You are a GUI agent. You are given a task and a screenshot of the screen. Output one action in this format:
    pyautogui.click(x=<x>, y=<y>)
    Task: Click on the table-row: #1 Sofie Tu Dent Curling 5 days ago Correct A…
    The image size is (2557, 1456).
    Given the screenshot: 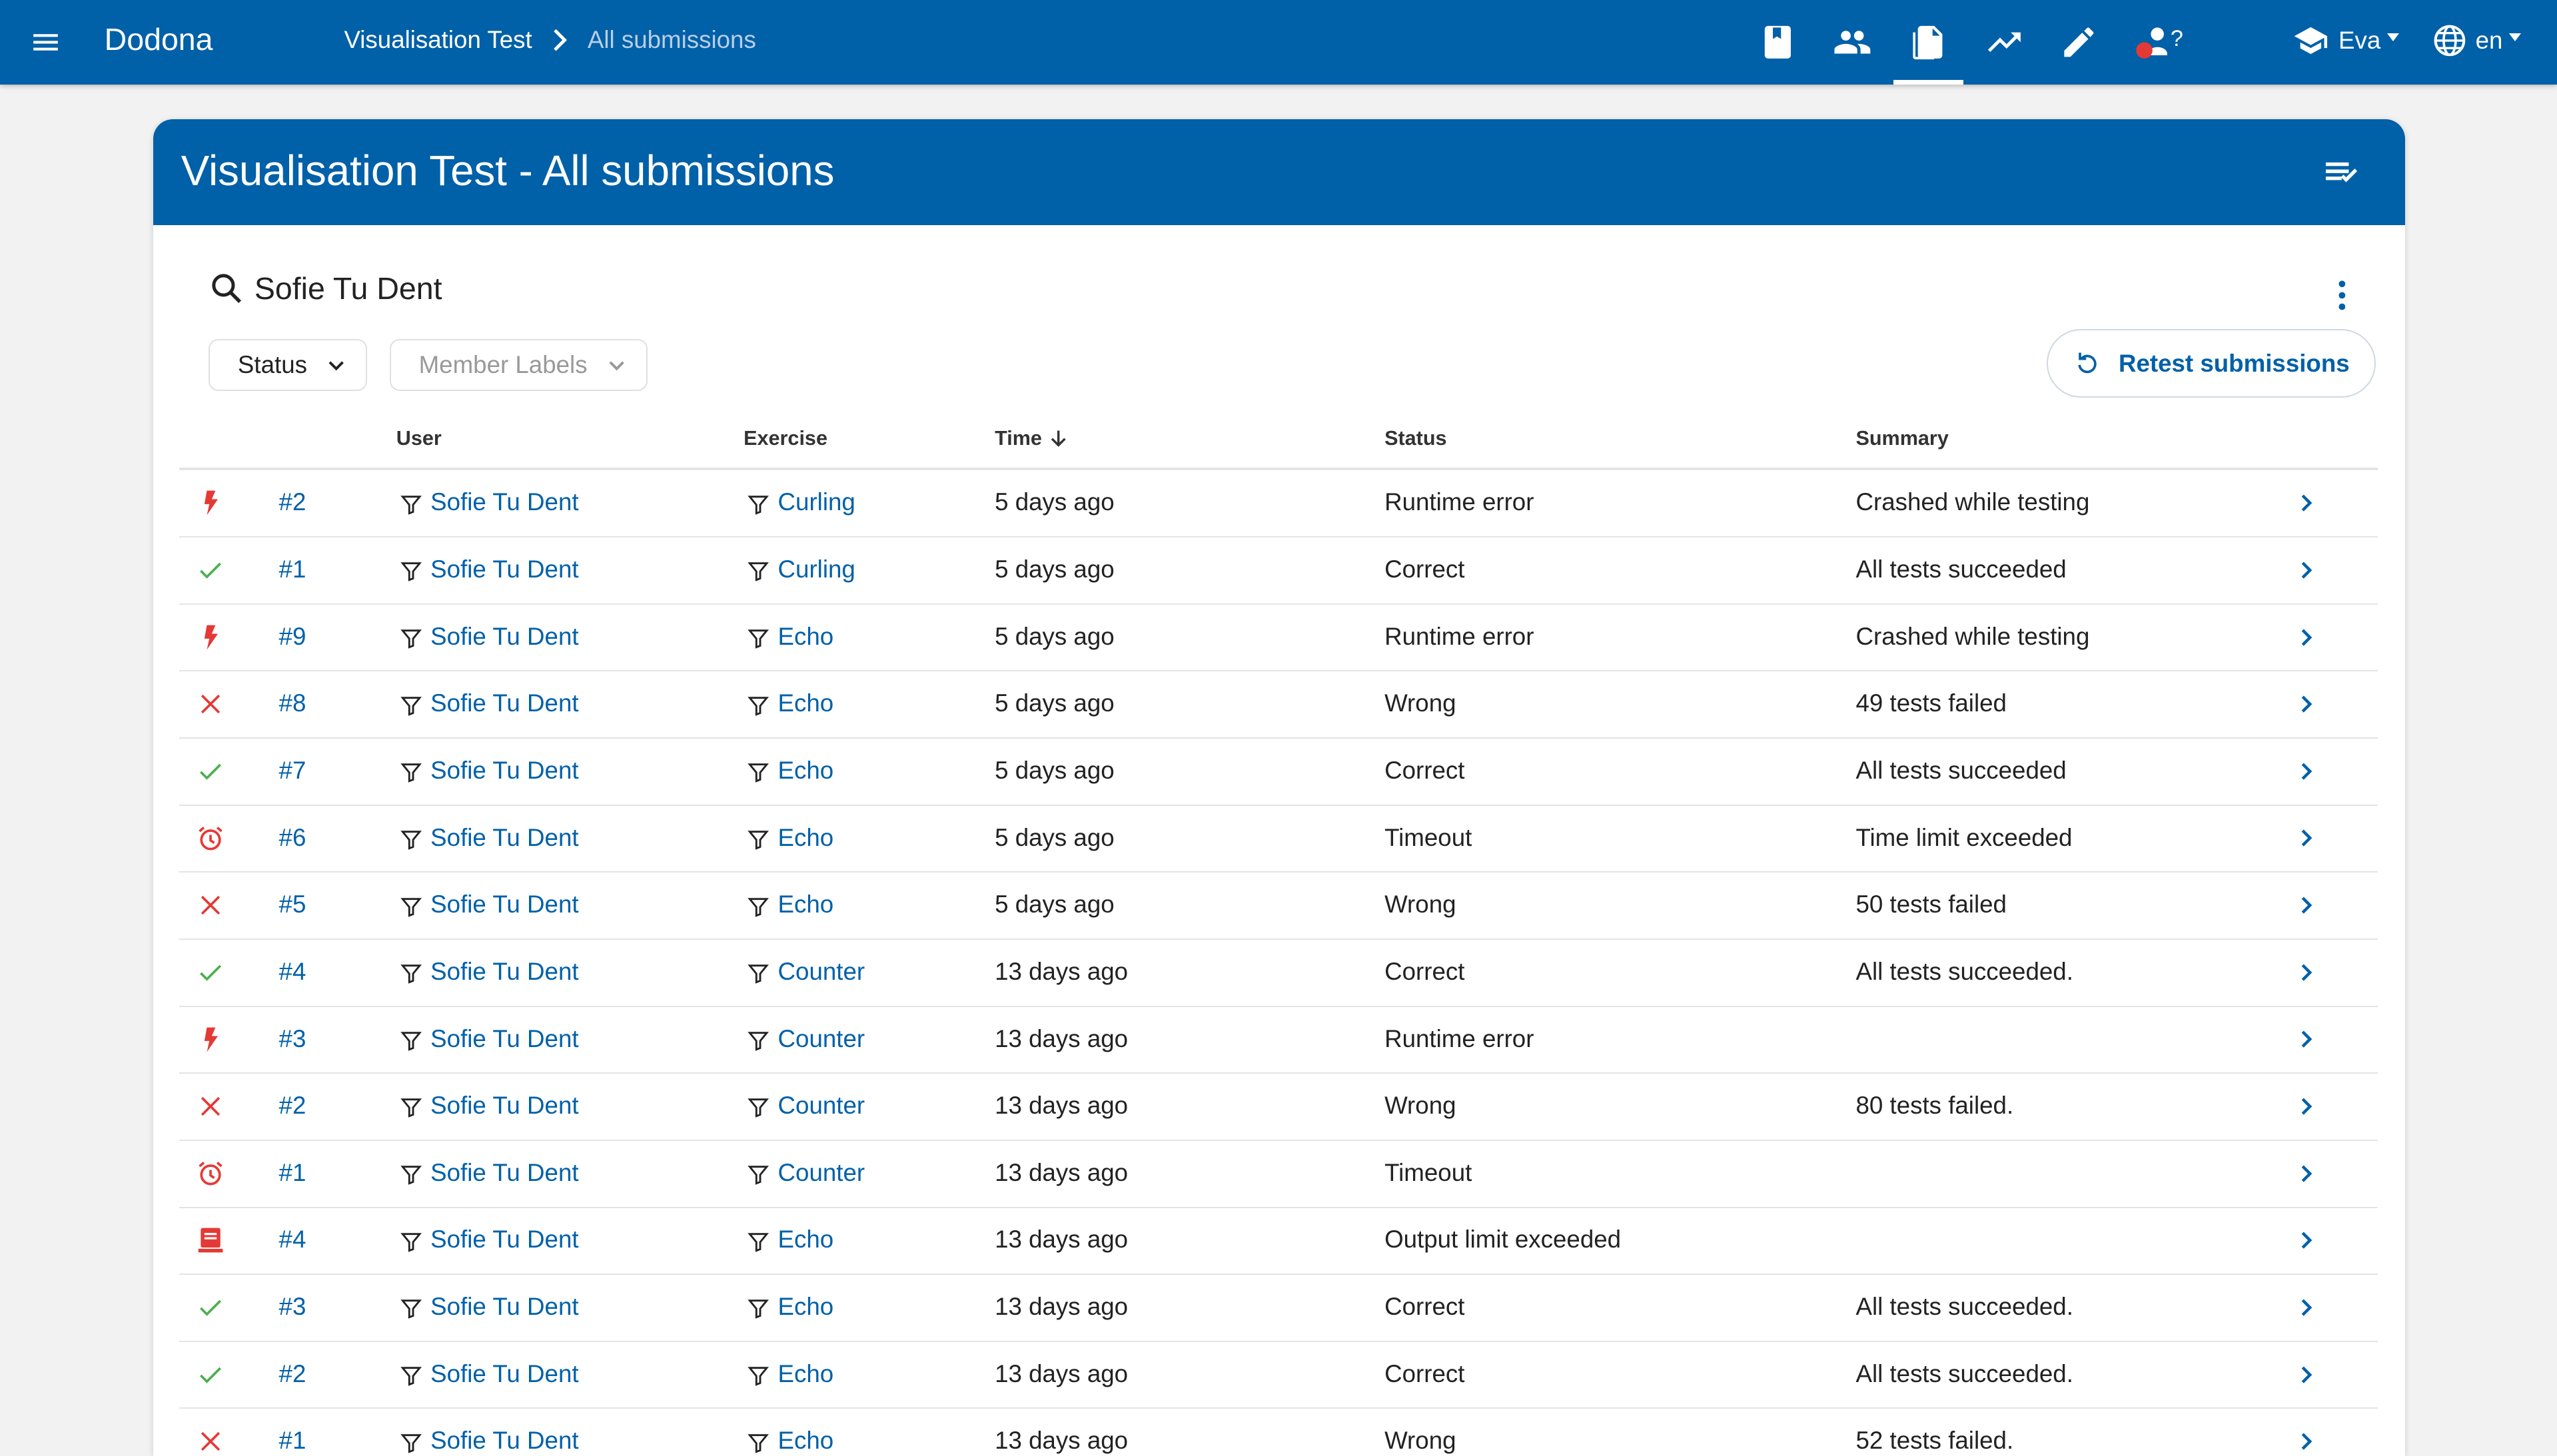 What is the action you would take?
    pyautogui.click(x=1278, y=571)
    